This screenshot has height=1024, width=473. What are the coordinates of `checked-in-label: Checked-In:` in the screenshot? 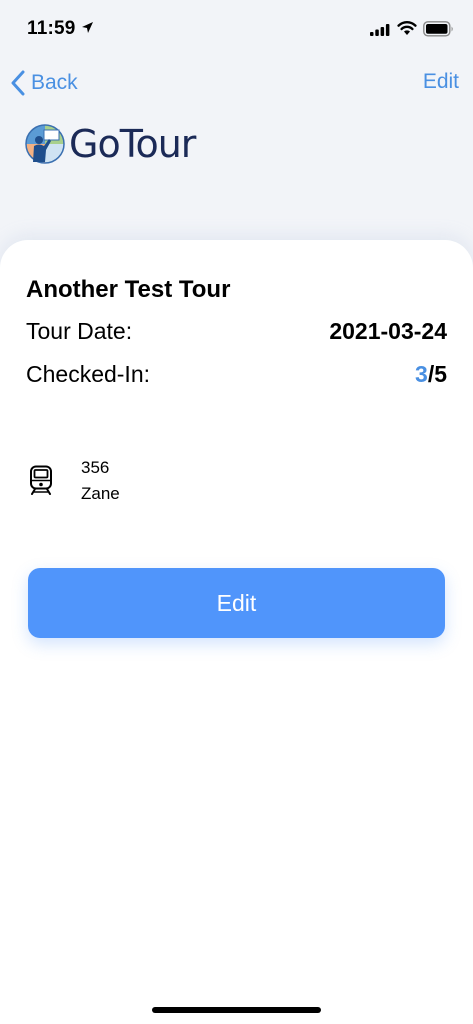 It's located at (88, 374).